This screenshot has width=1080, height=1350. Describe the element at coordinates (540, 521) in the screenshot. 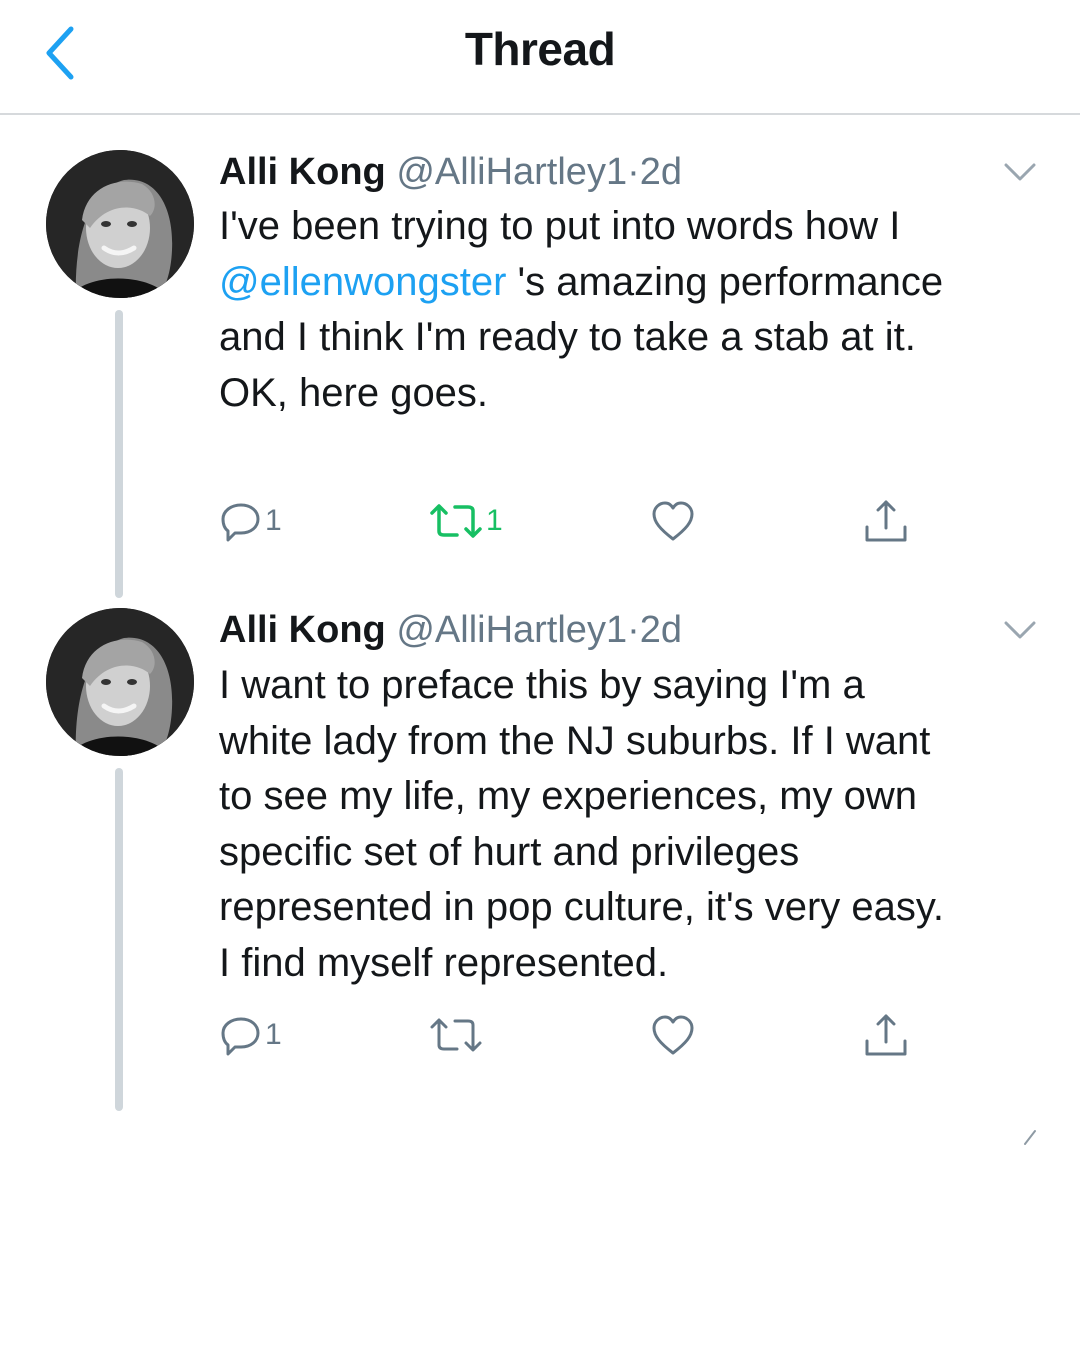

I see `tweet-actions: 1 1` at that location.